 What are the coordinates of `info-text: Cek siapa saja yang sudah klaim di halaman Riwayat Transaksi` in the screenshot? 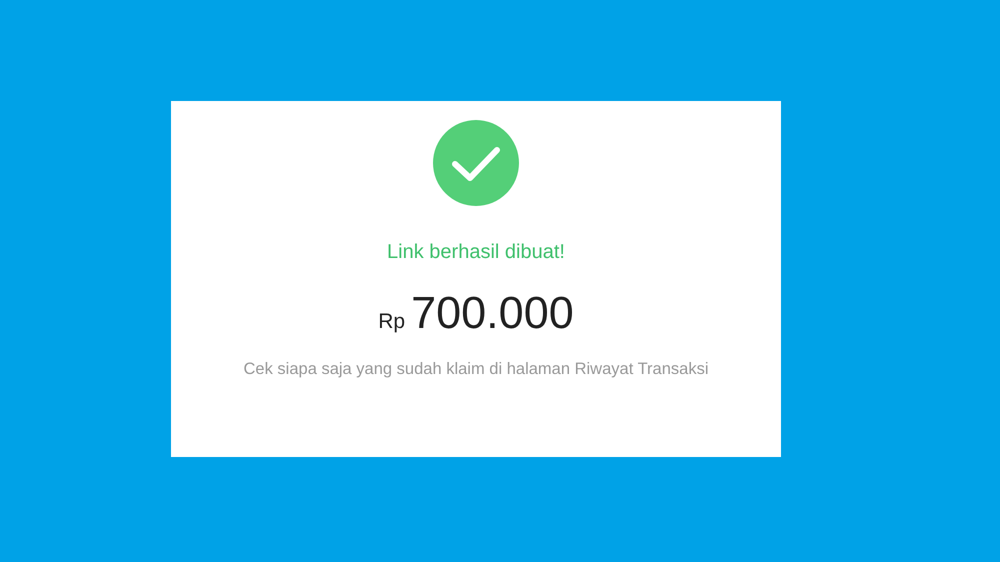 It's located at (476, 369).